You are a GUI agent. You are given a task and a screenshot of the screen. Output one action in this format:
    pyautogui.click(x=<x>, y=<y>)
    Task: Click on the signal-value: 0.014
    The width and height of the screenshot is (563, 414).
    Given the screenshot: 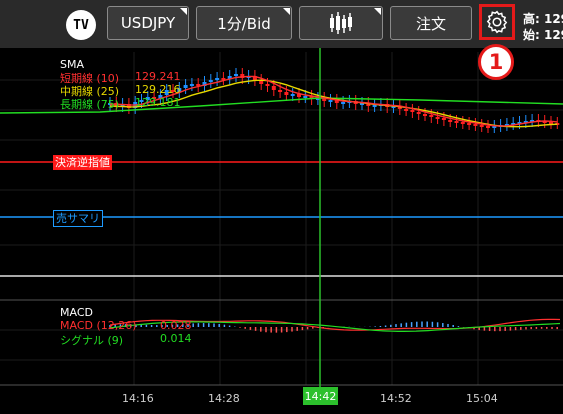 What is the action you would take?
    pyautogui.click(x=176, y=338)
    